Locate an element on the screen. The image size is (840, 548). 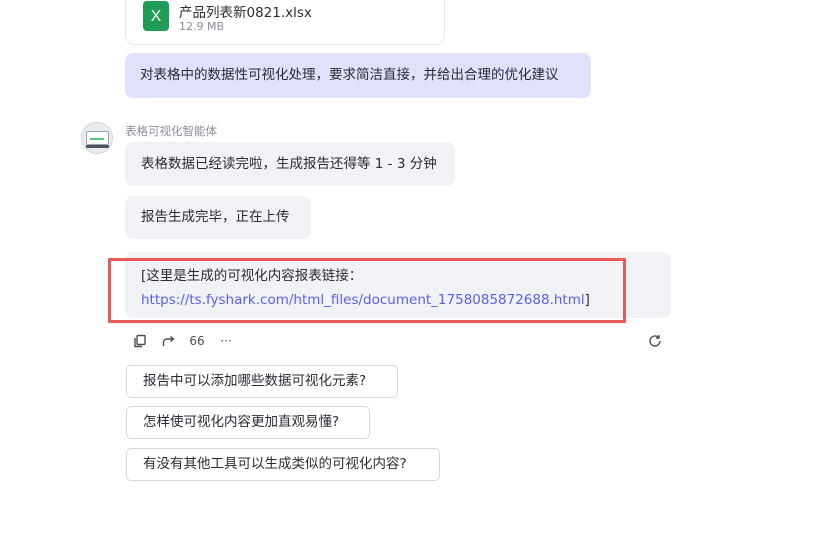
excel-file-icon: X is located at coordinates (156, 16).